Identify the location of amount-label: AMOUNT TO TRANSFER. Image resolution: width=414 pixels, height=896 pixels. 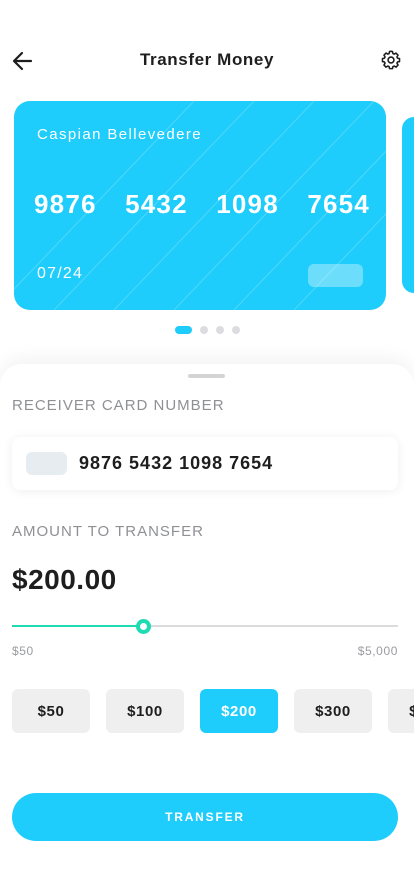
(108, 531).